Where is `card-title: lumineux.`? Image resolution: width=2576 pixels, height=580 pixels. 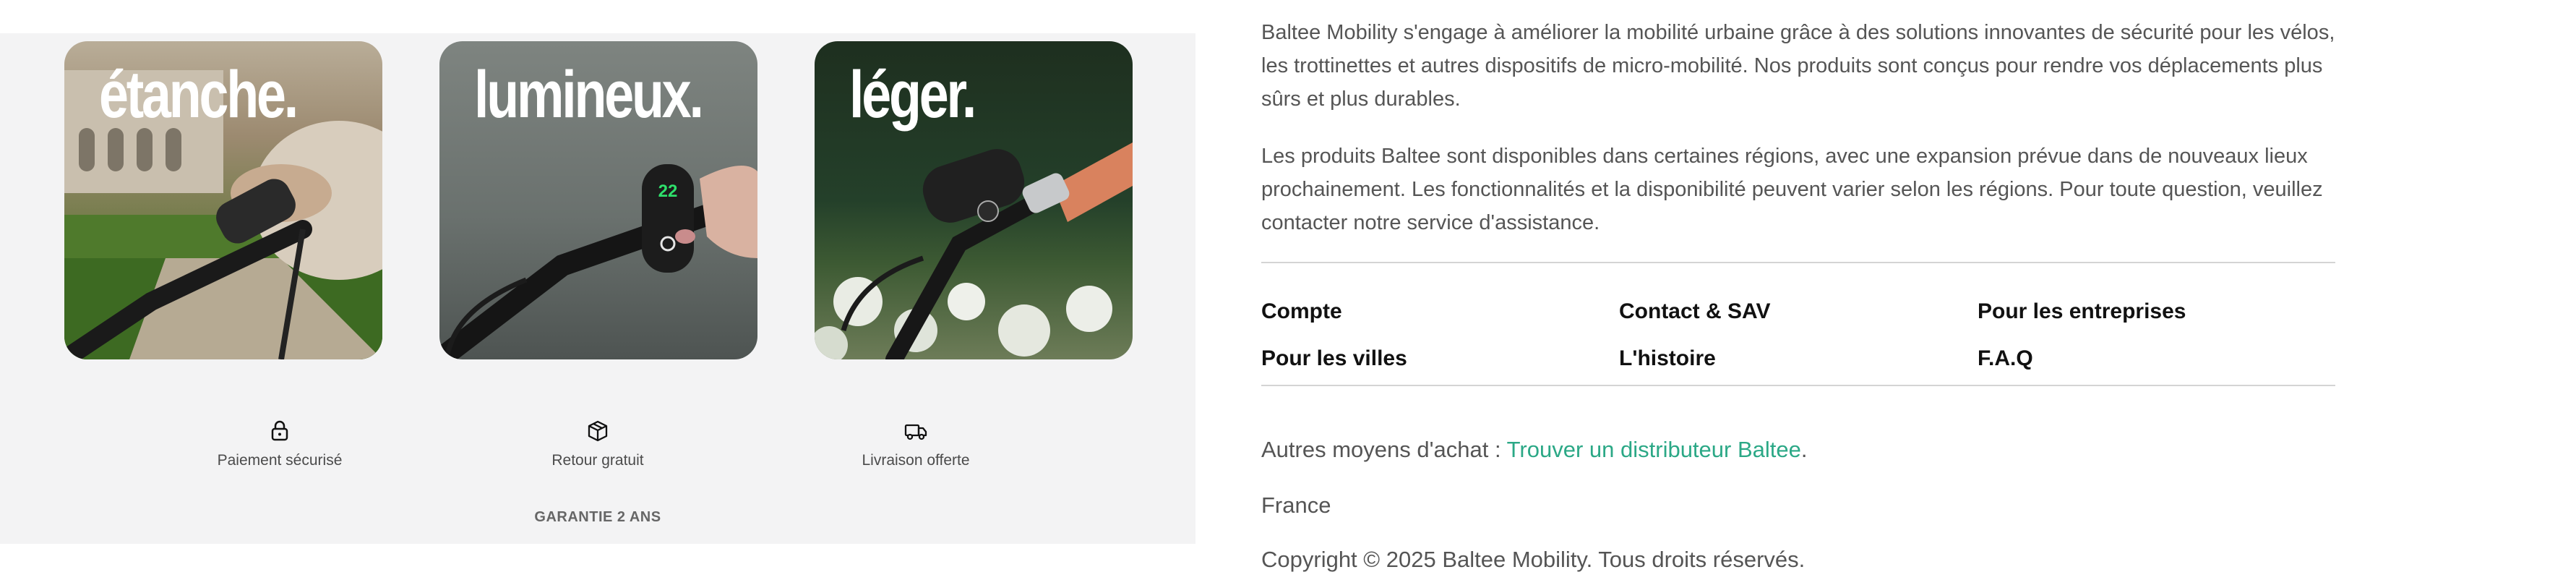
card-title: lumineux. is located at coordinates (589, 95).